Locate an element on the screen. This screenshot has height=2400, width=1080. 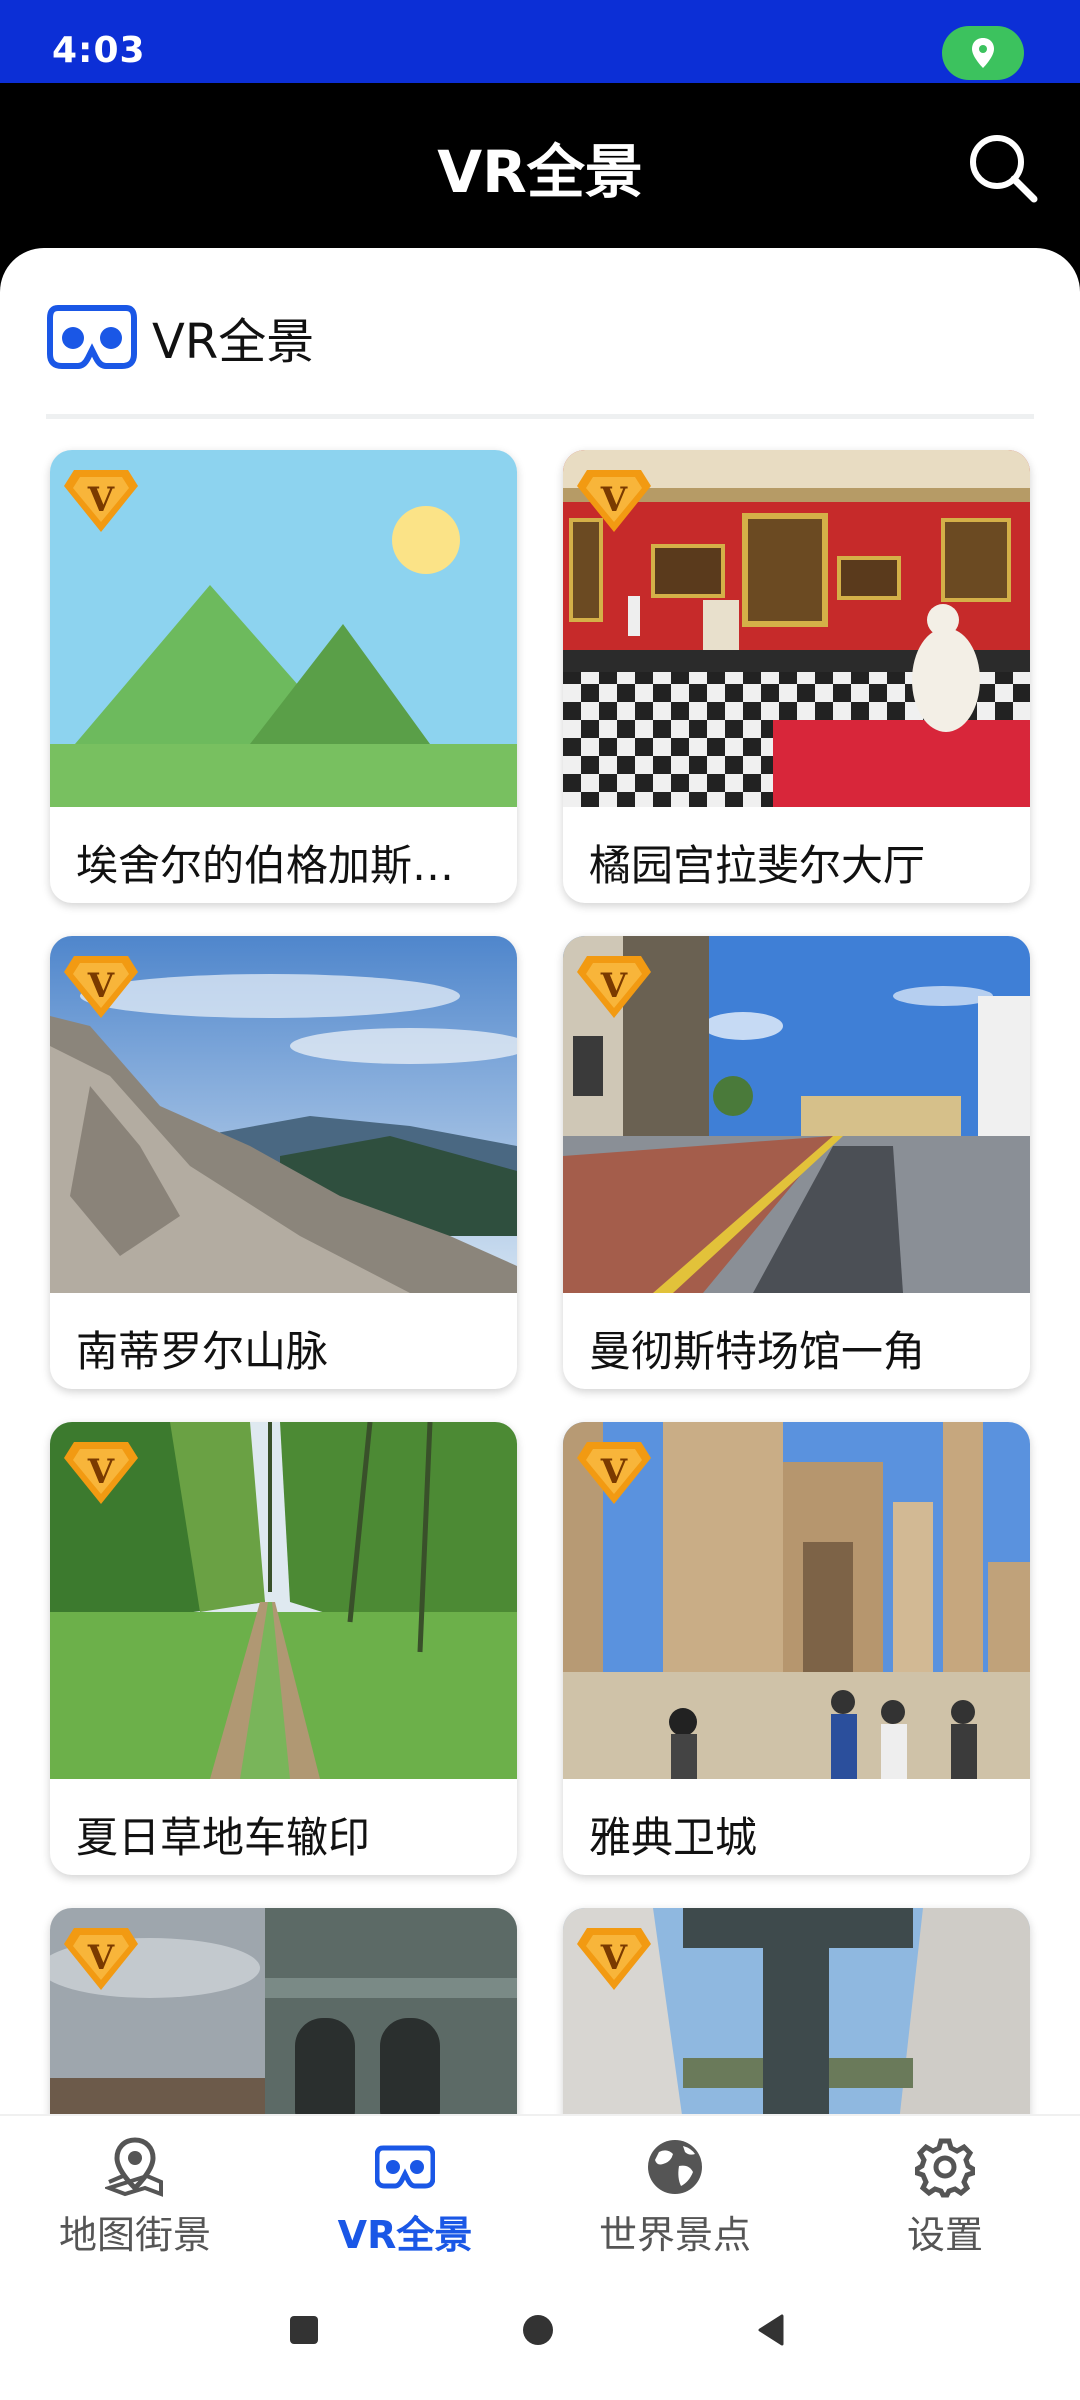
nav-label: 设置 is located at coordinates (944, 2235).